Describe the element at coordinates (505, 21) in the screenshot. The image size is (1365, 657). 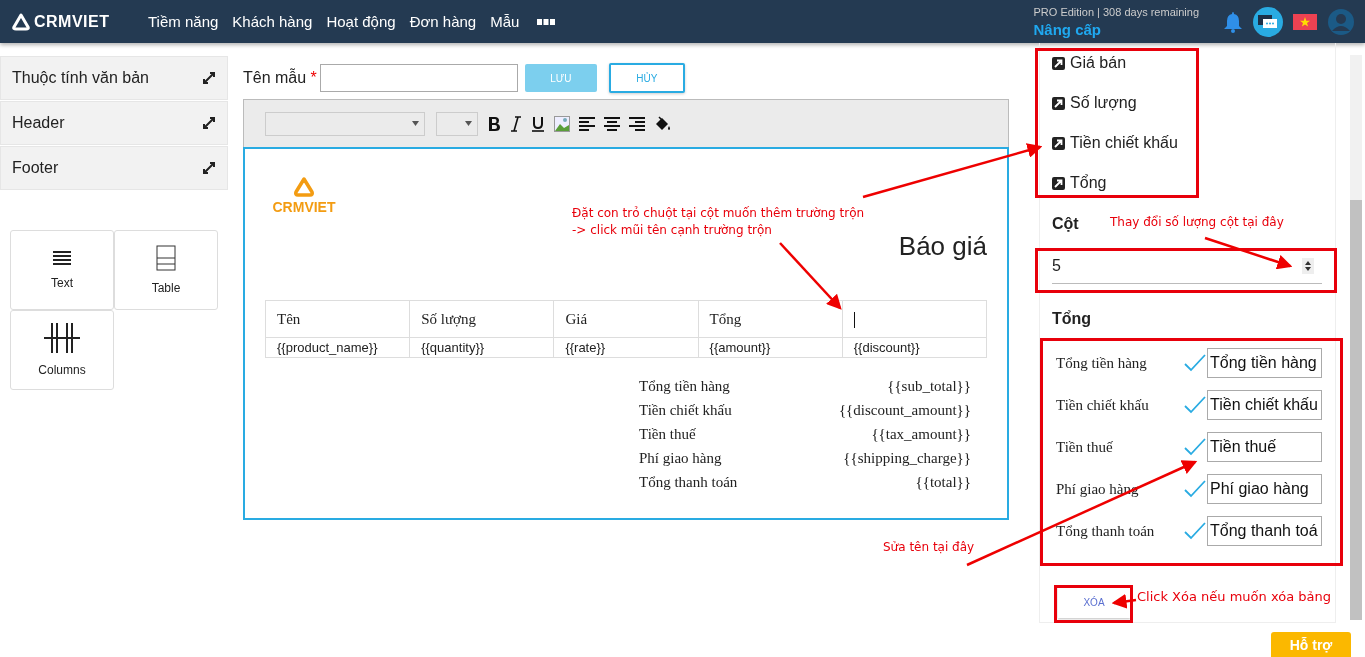
I see `nav-menu-item: Mẫu` at that location.